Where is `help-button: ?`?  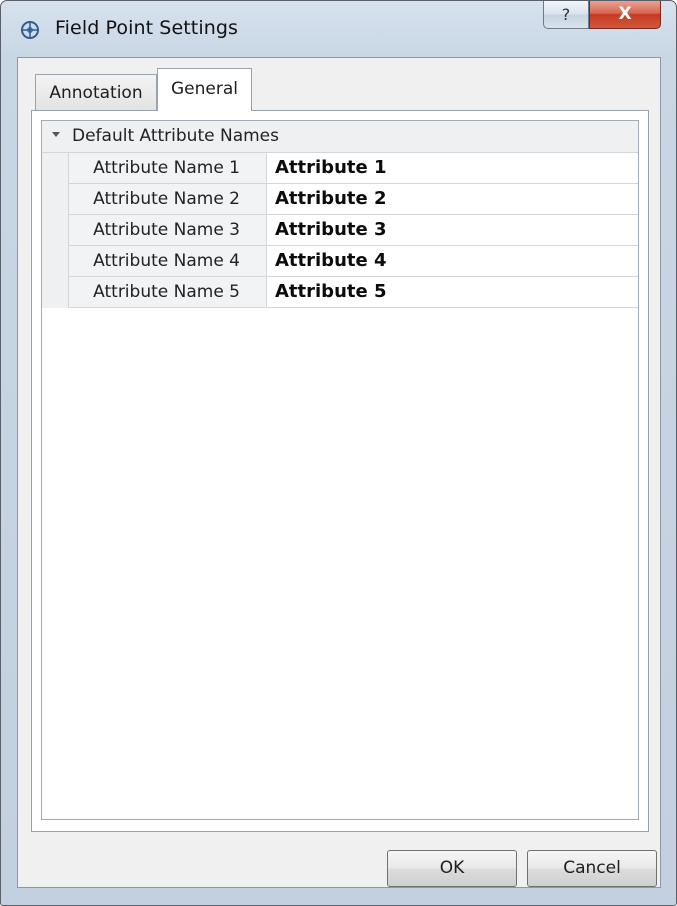 help-button: ? is located at coordinates (566, 15).